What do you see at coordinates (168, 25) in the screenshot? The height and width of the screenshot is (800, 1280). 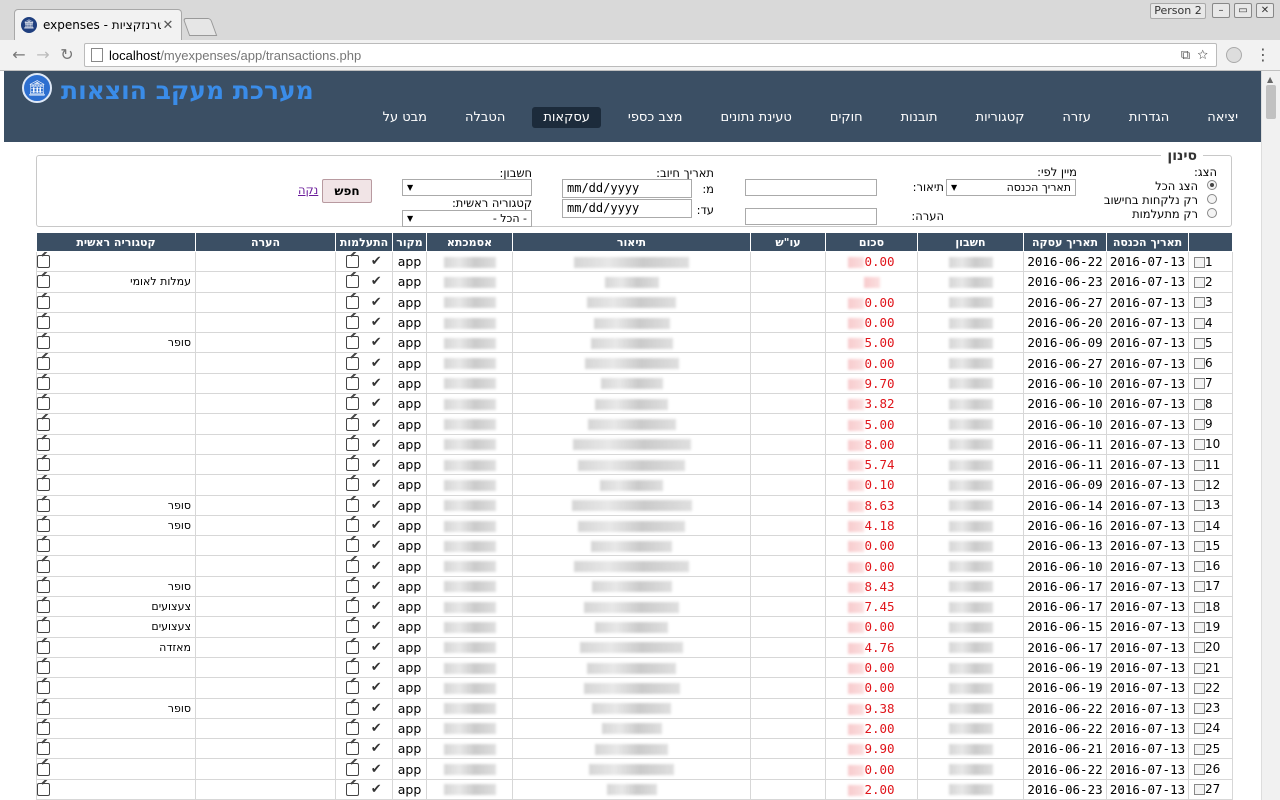 I see `close-icon: ✕` at bounding box center [168, 25].